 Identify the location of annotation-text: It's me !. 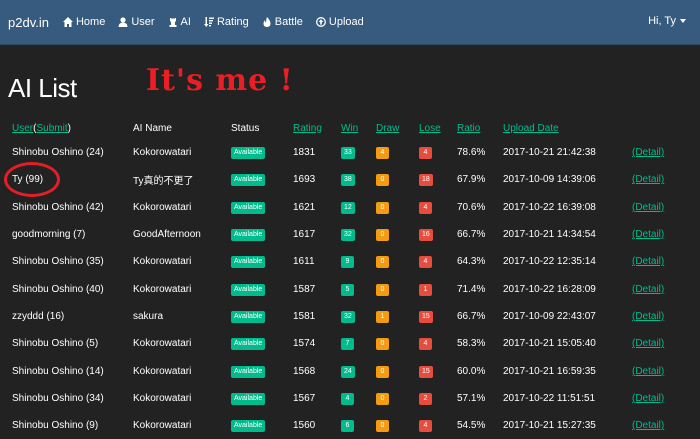
(220, 80).